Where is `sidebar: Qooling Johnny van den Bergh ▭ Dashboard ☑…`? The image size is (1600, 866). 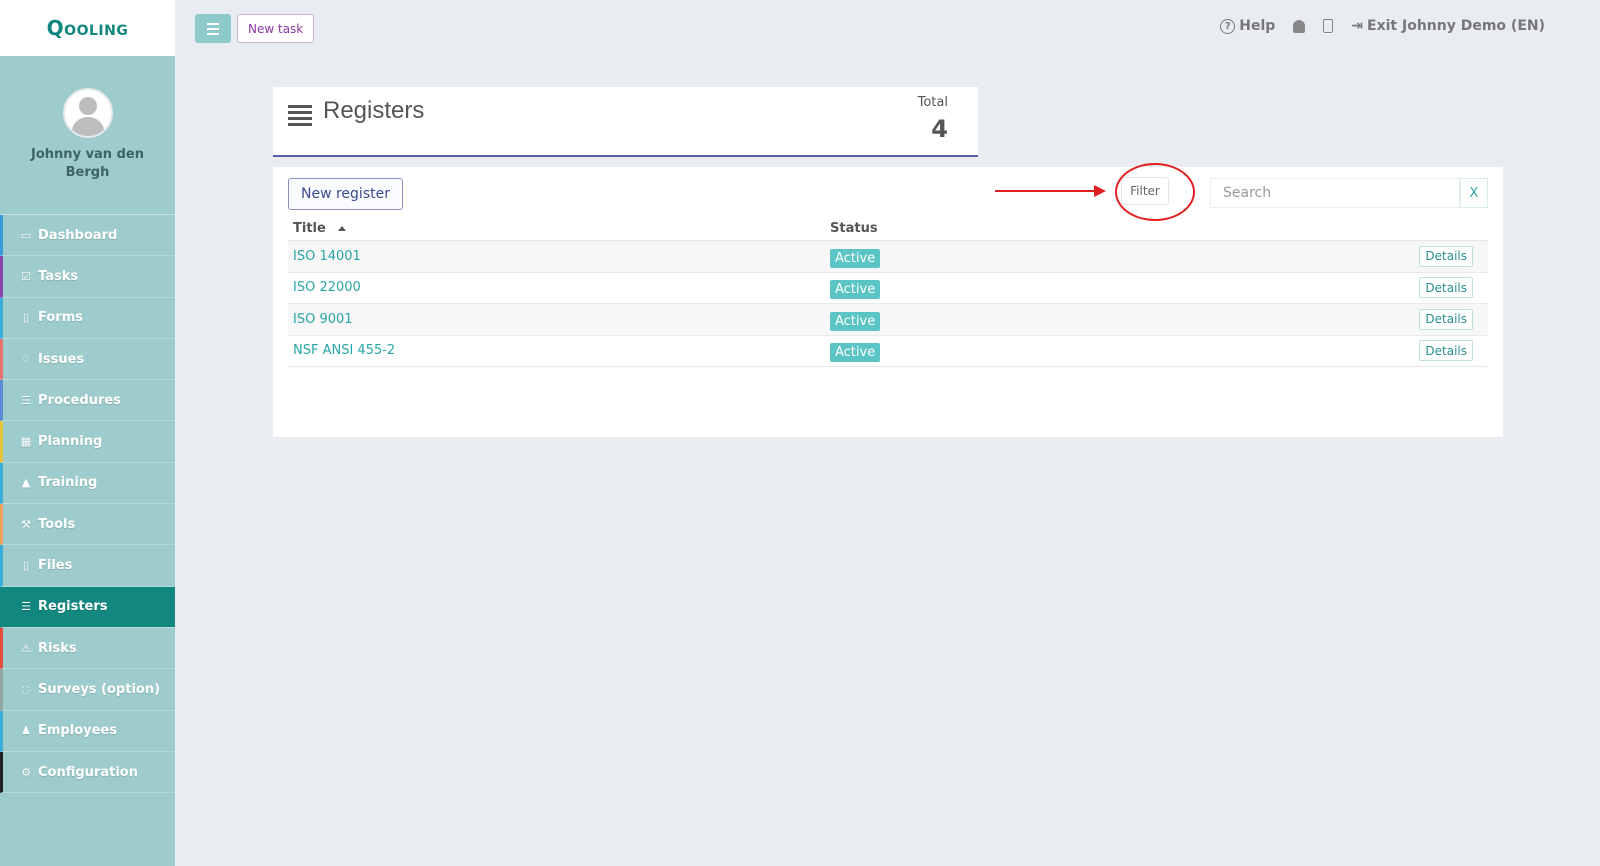
sidebar: Qooling Johnny van den Bergh ▭ Dashboard ☑… is located at coordinates (87, 433).